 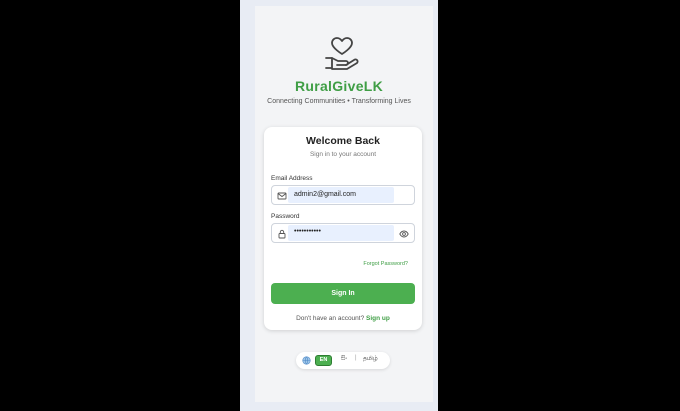 What do you see at coordinates (282, 234) in the screenshot?
I see `lock-icon` at bounding box center [282, 234].